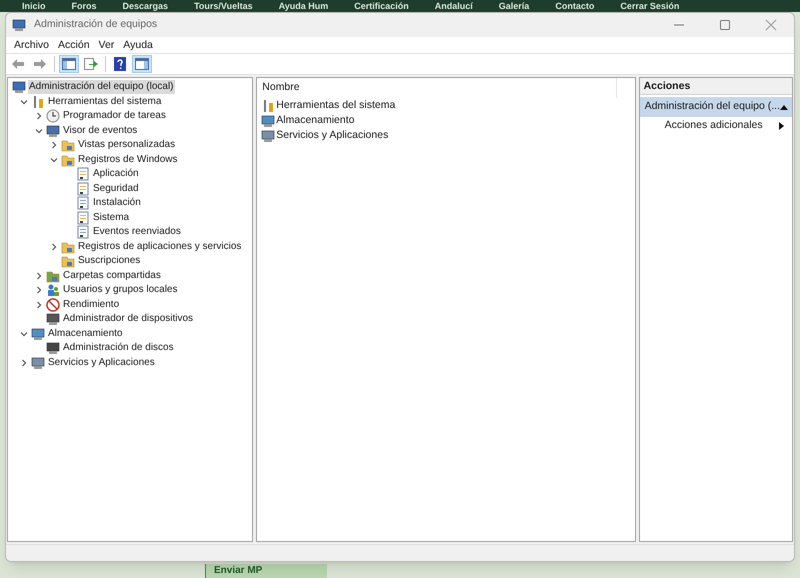 The height and width of the screenshot is (578, 800). What do you see at coordinates (650, 6) in the screenshot?
I see `nav-link: Cerrar Sesión` at bounding box center [650, 6].